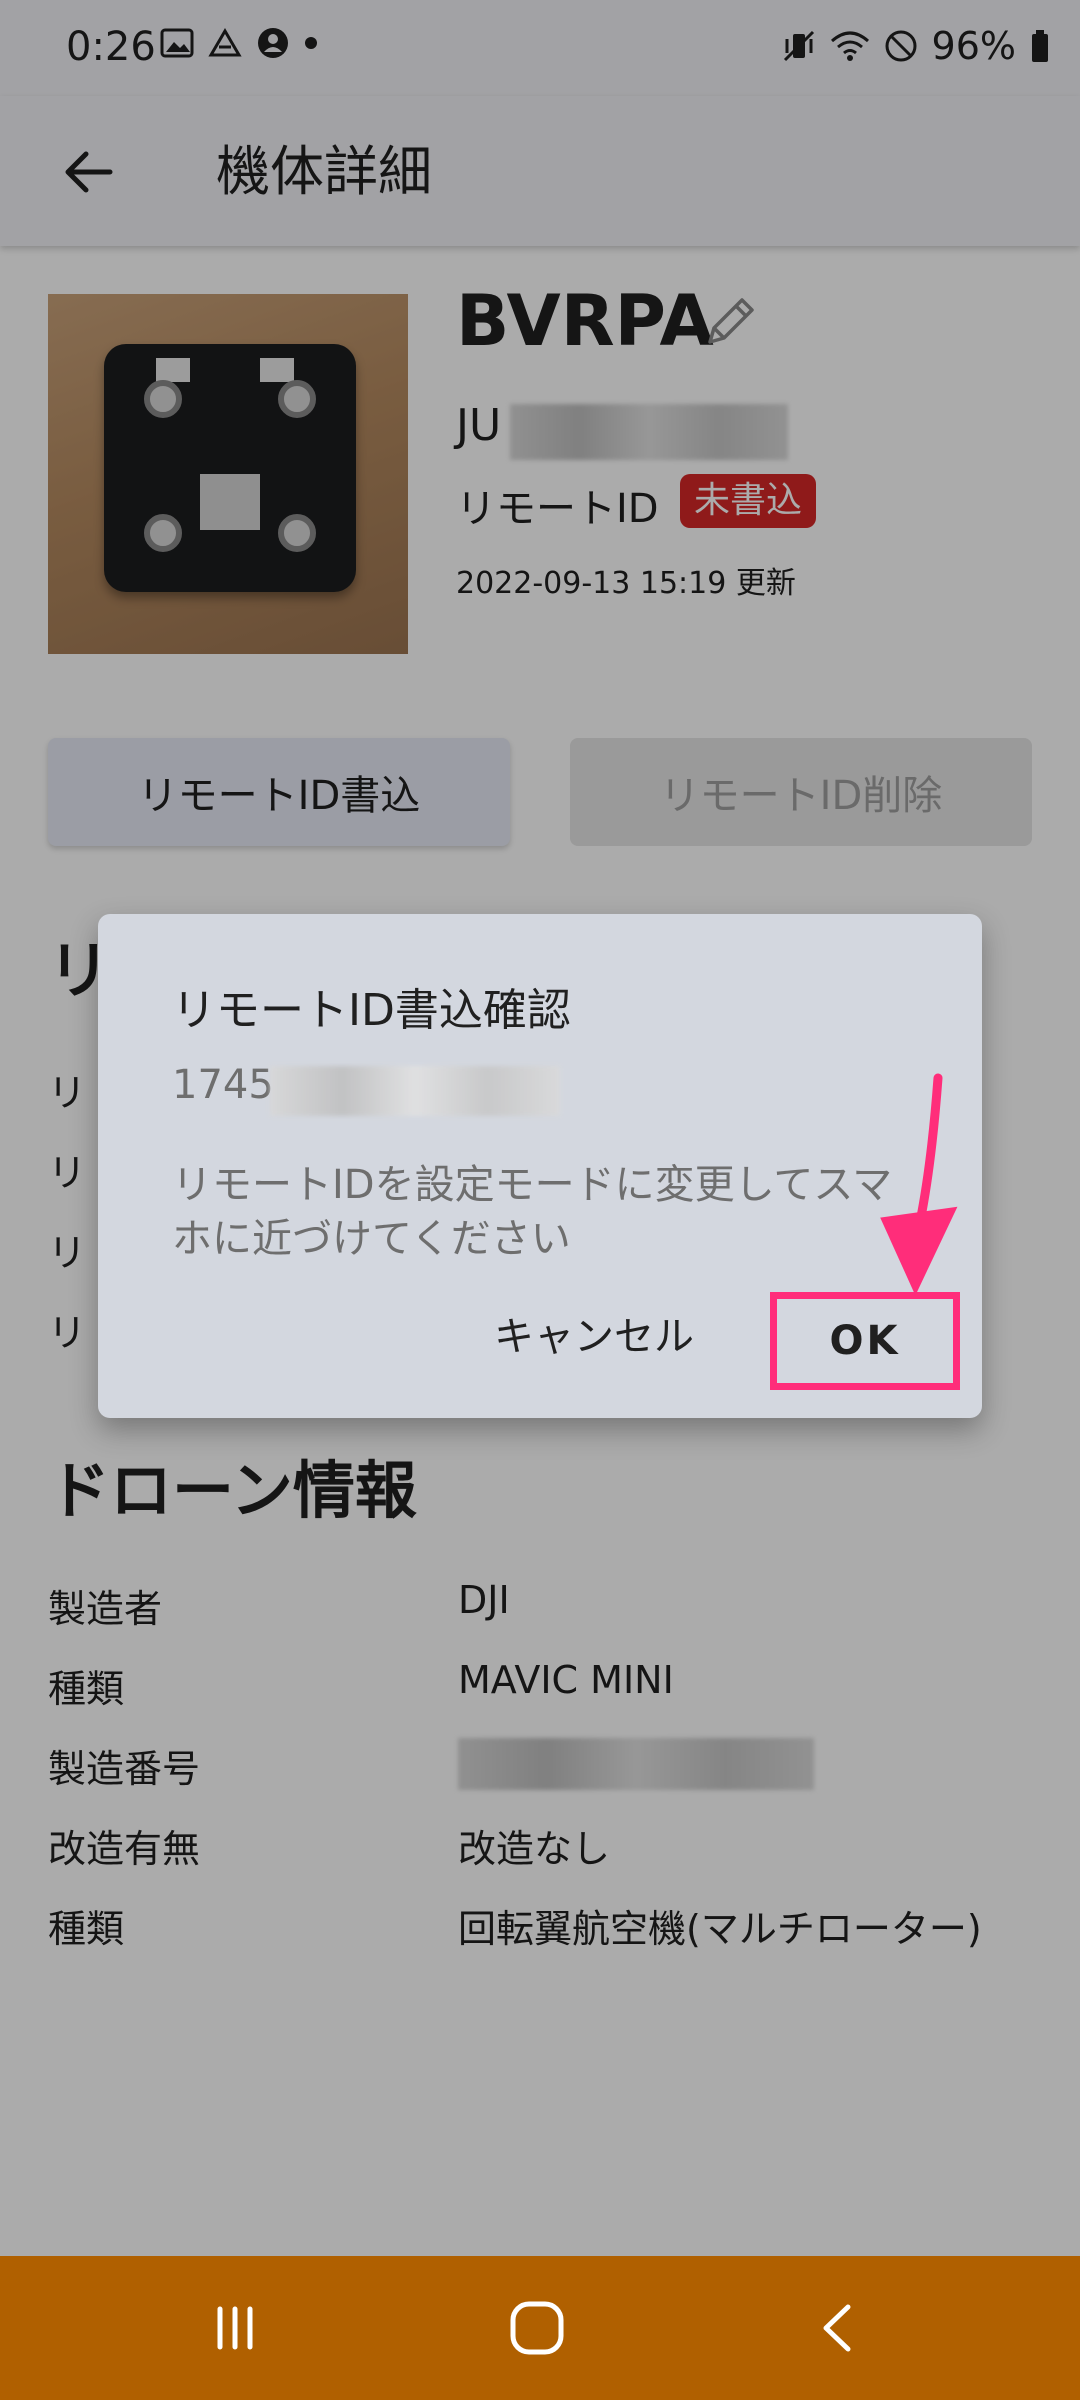  I want to click on nav-back-button, so click(839, 2328).